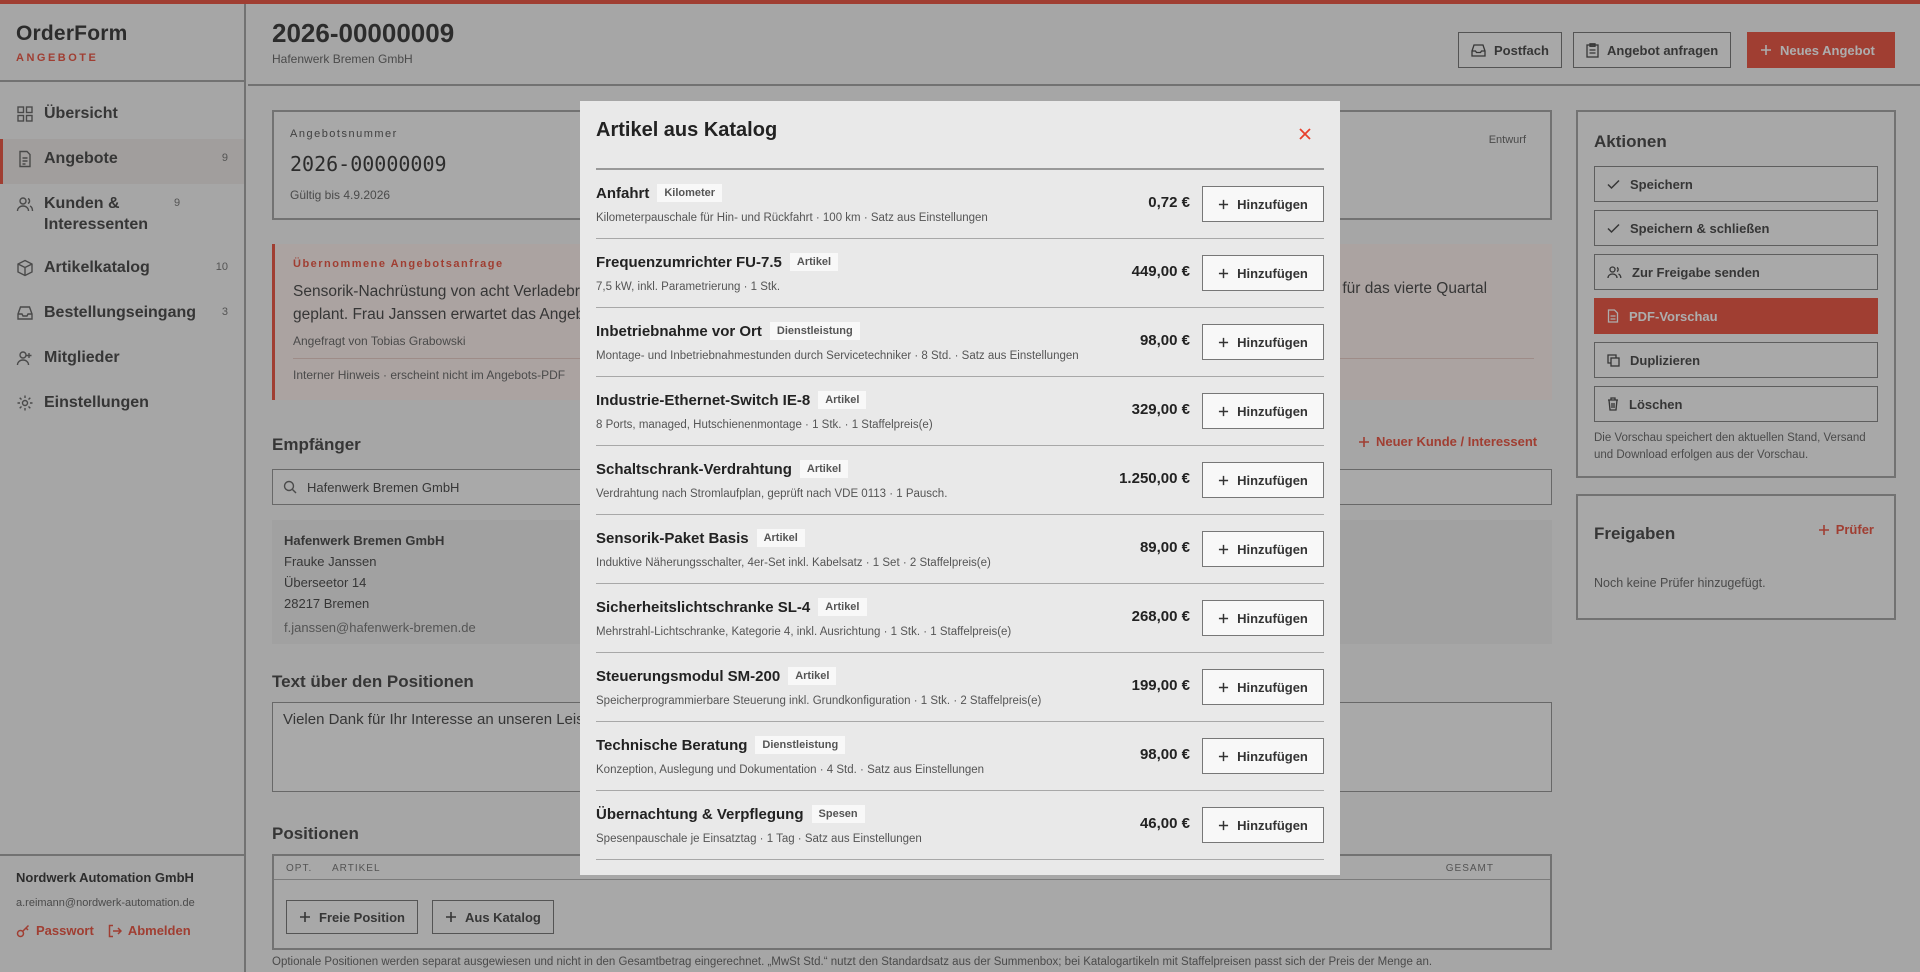  I want to click on item-description: 7,5 kW, inkl. Parametrierung · 1 Stk., so click(688, 287).